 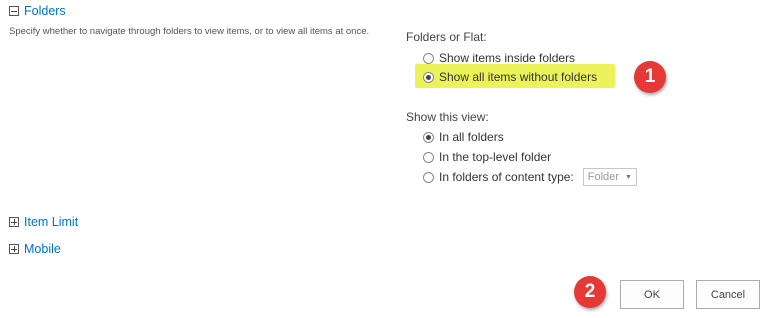 What do you see at coordinates (590, 292) in the screenshot?
I see `callout-badge-2: 2` at bounding box center [590, 292].